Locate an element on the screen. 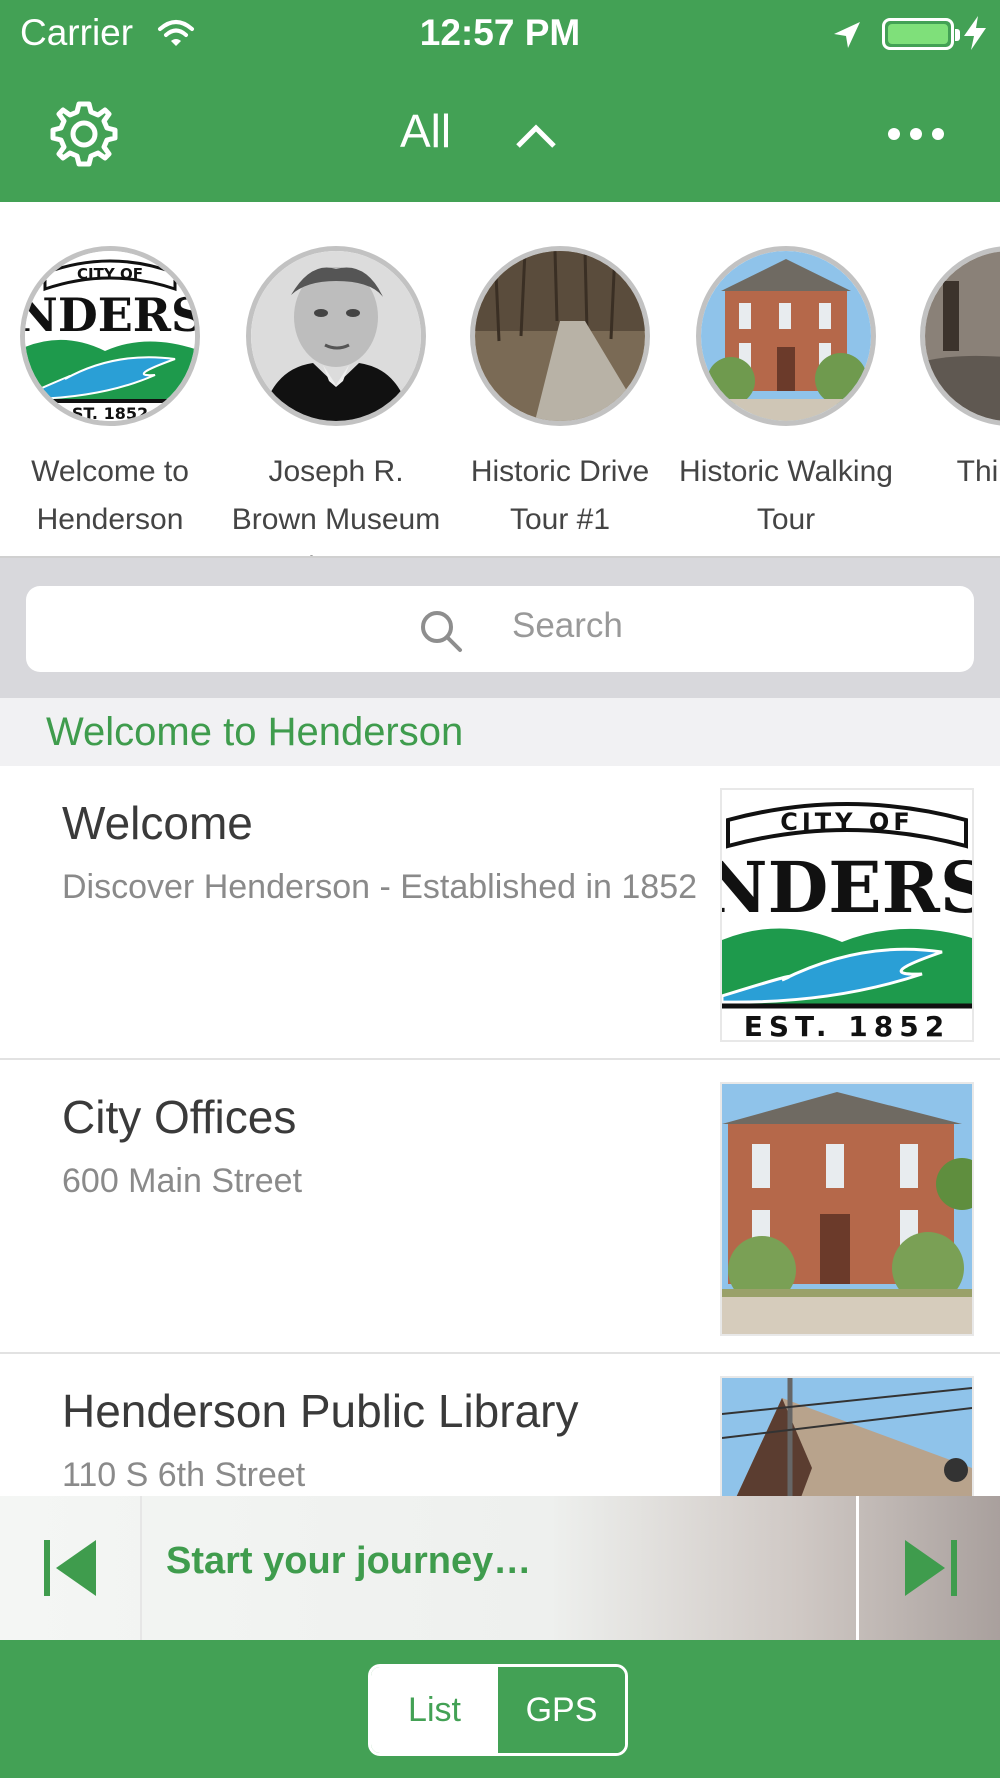  list-item-title: Welcome is located at coordinates (157, 823).